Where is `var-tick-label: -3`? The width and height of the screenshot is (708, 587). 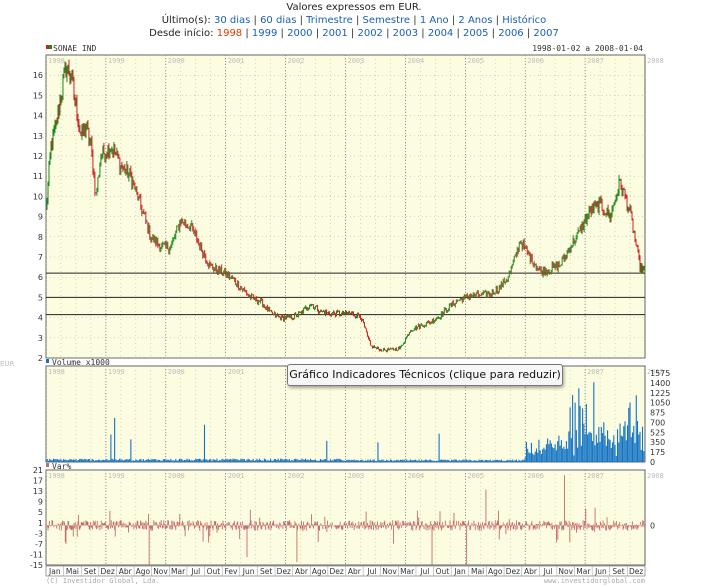 var-tick-label: -3 is located at coordinates (39, 533).